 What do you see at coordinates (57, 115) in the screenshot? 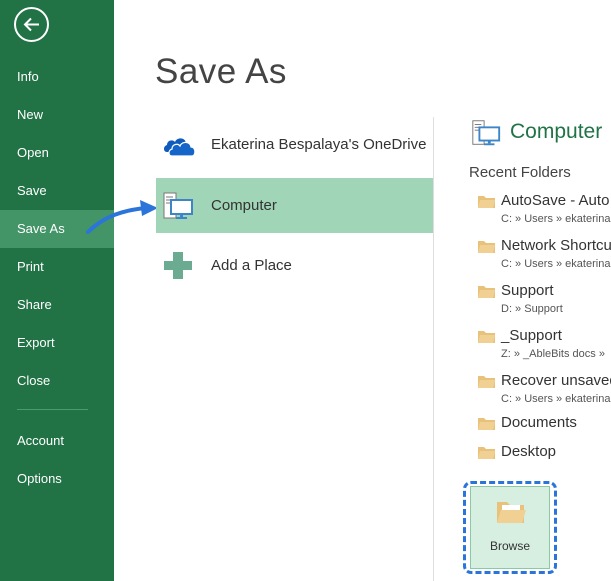
I see `nav-item-new: New` at bounding box center [57, 115].